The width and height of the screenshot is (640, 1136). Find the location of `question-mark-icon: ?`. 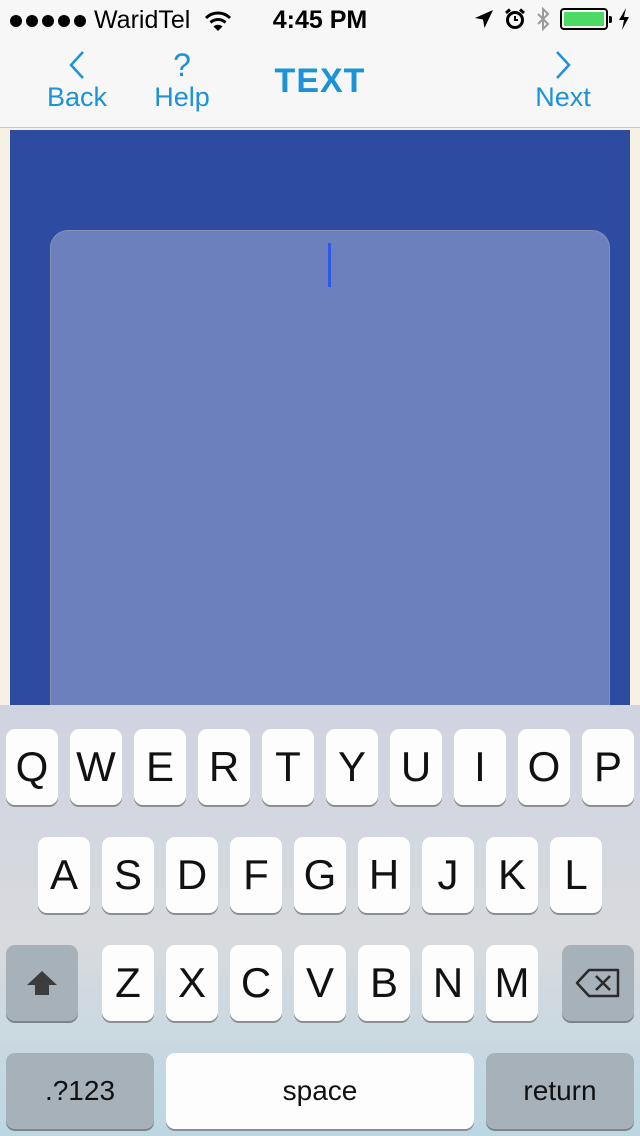

question-mark-icon: ? is located at coordinates (182, 65).